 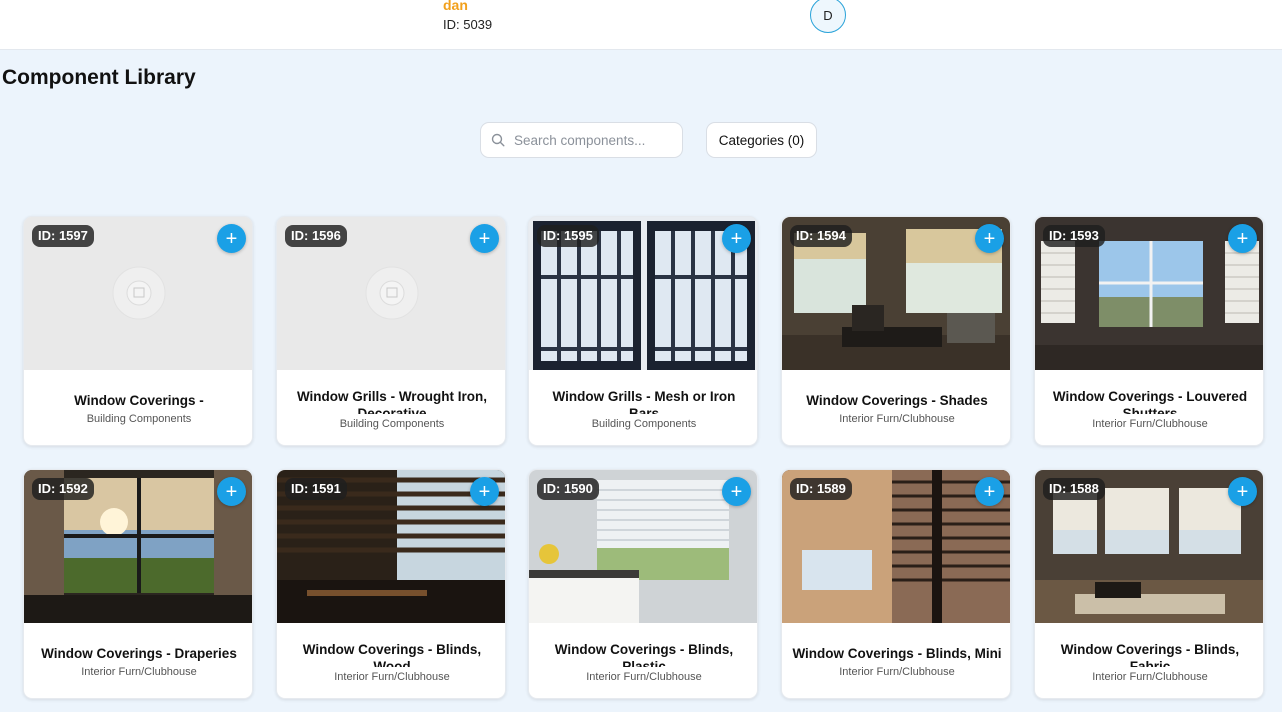 What do you see at coordinates (761, 140) in the screenshot?
I see `categories-button: Categories (0)` at bounding box center [761, 140].